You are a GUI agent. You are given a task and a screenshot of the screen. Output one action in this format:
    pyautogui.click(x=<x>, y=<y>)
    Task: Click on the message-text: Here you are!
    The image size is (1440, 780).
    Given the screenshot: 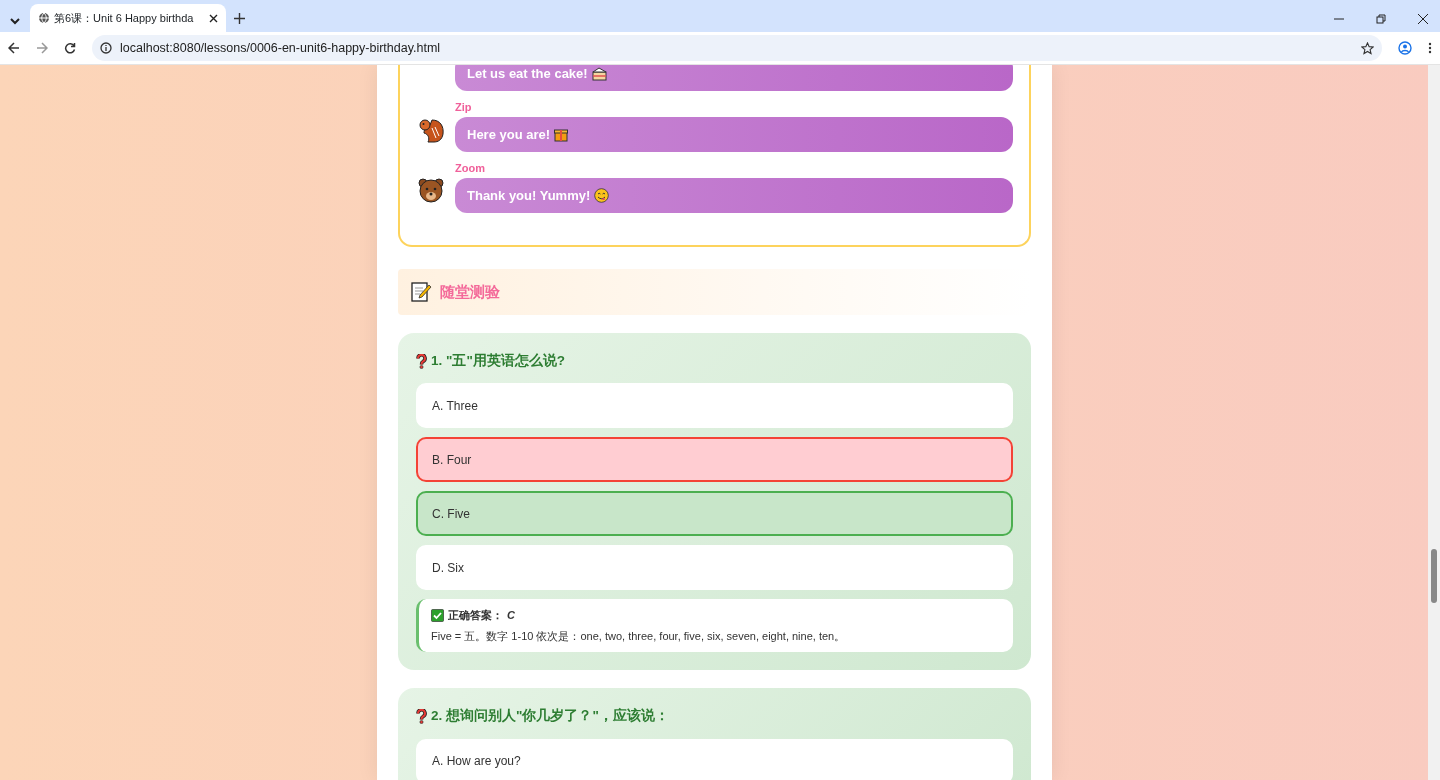 What is the action you would take?
    pyautogui.click(x=509, y=134)
    